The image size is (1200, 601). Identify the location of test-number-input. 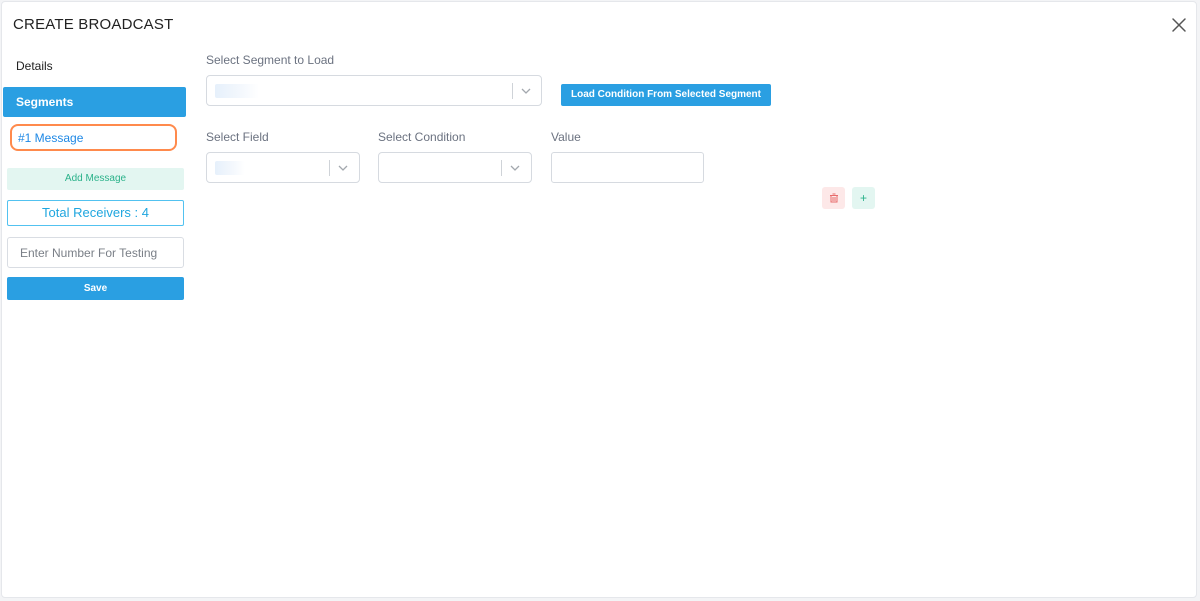
(95, 252).